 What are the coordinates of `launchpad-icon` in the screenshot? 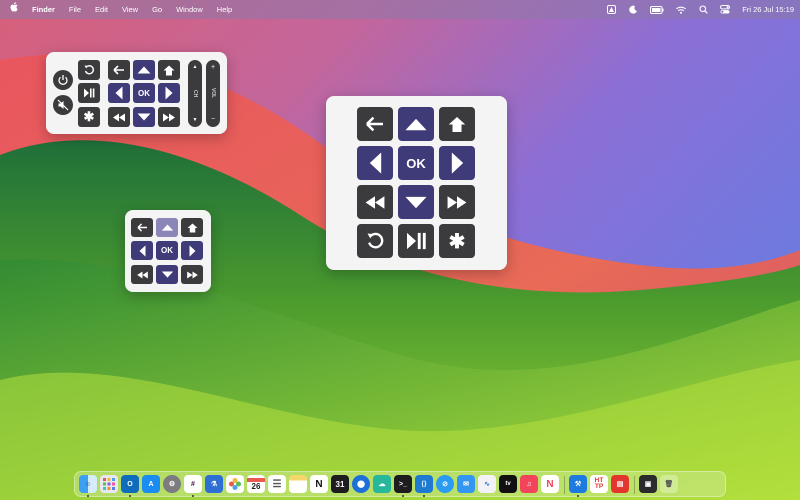 It's located at (109, 484).